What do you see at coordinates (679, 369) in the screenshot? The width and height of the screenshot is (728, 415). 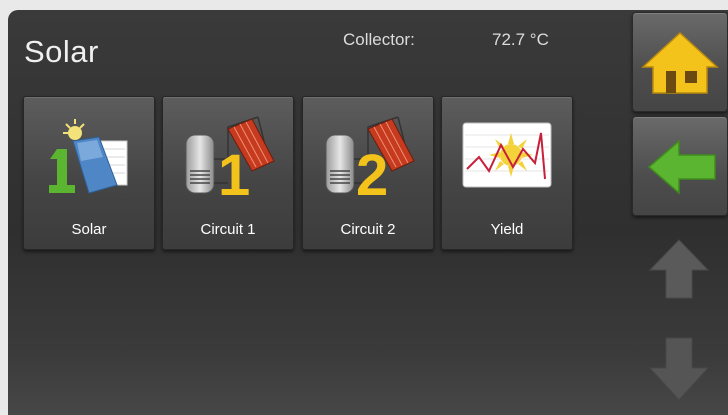 I see `down-arrow-icon` at bounding box center [679, 369].